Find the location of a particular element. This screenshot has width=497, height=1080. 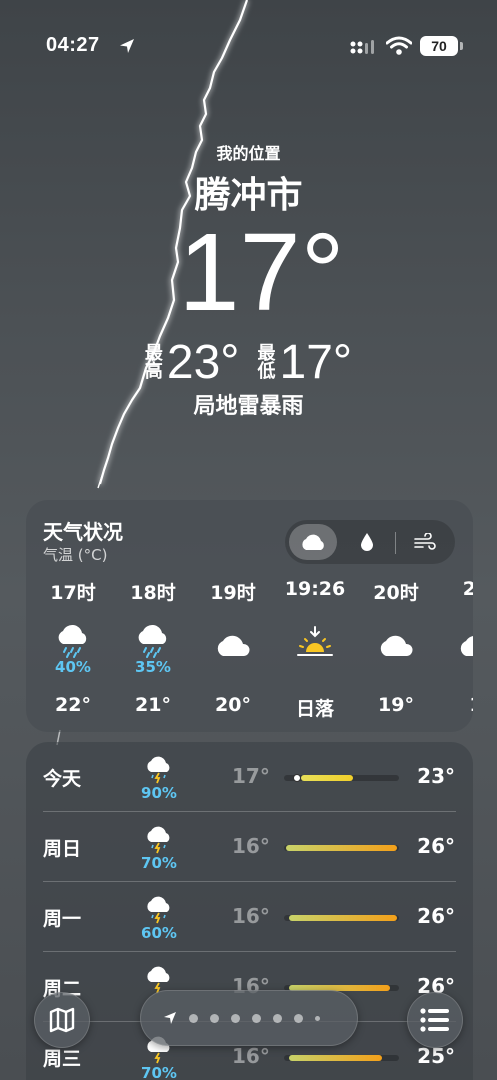

high-temp-group: 最 高 23° is located at coordinates (192, 362).